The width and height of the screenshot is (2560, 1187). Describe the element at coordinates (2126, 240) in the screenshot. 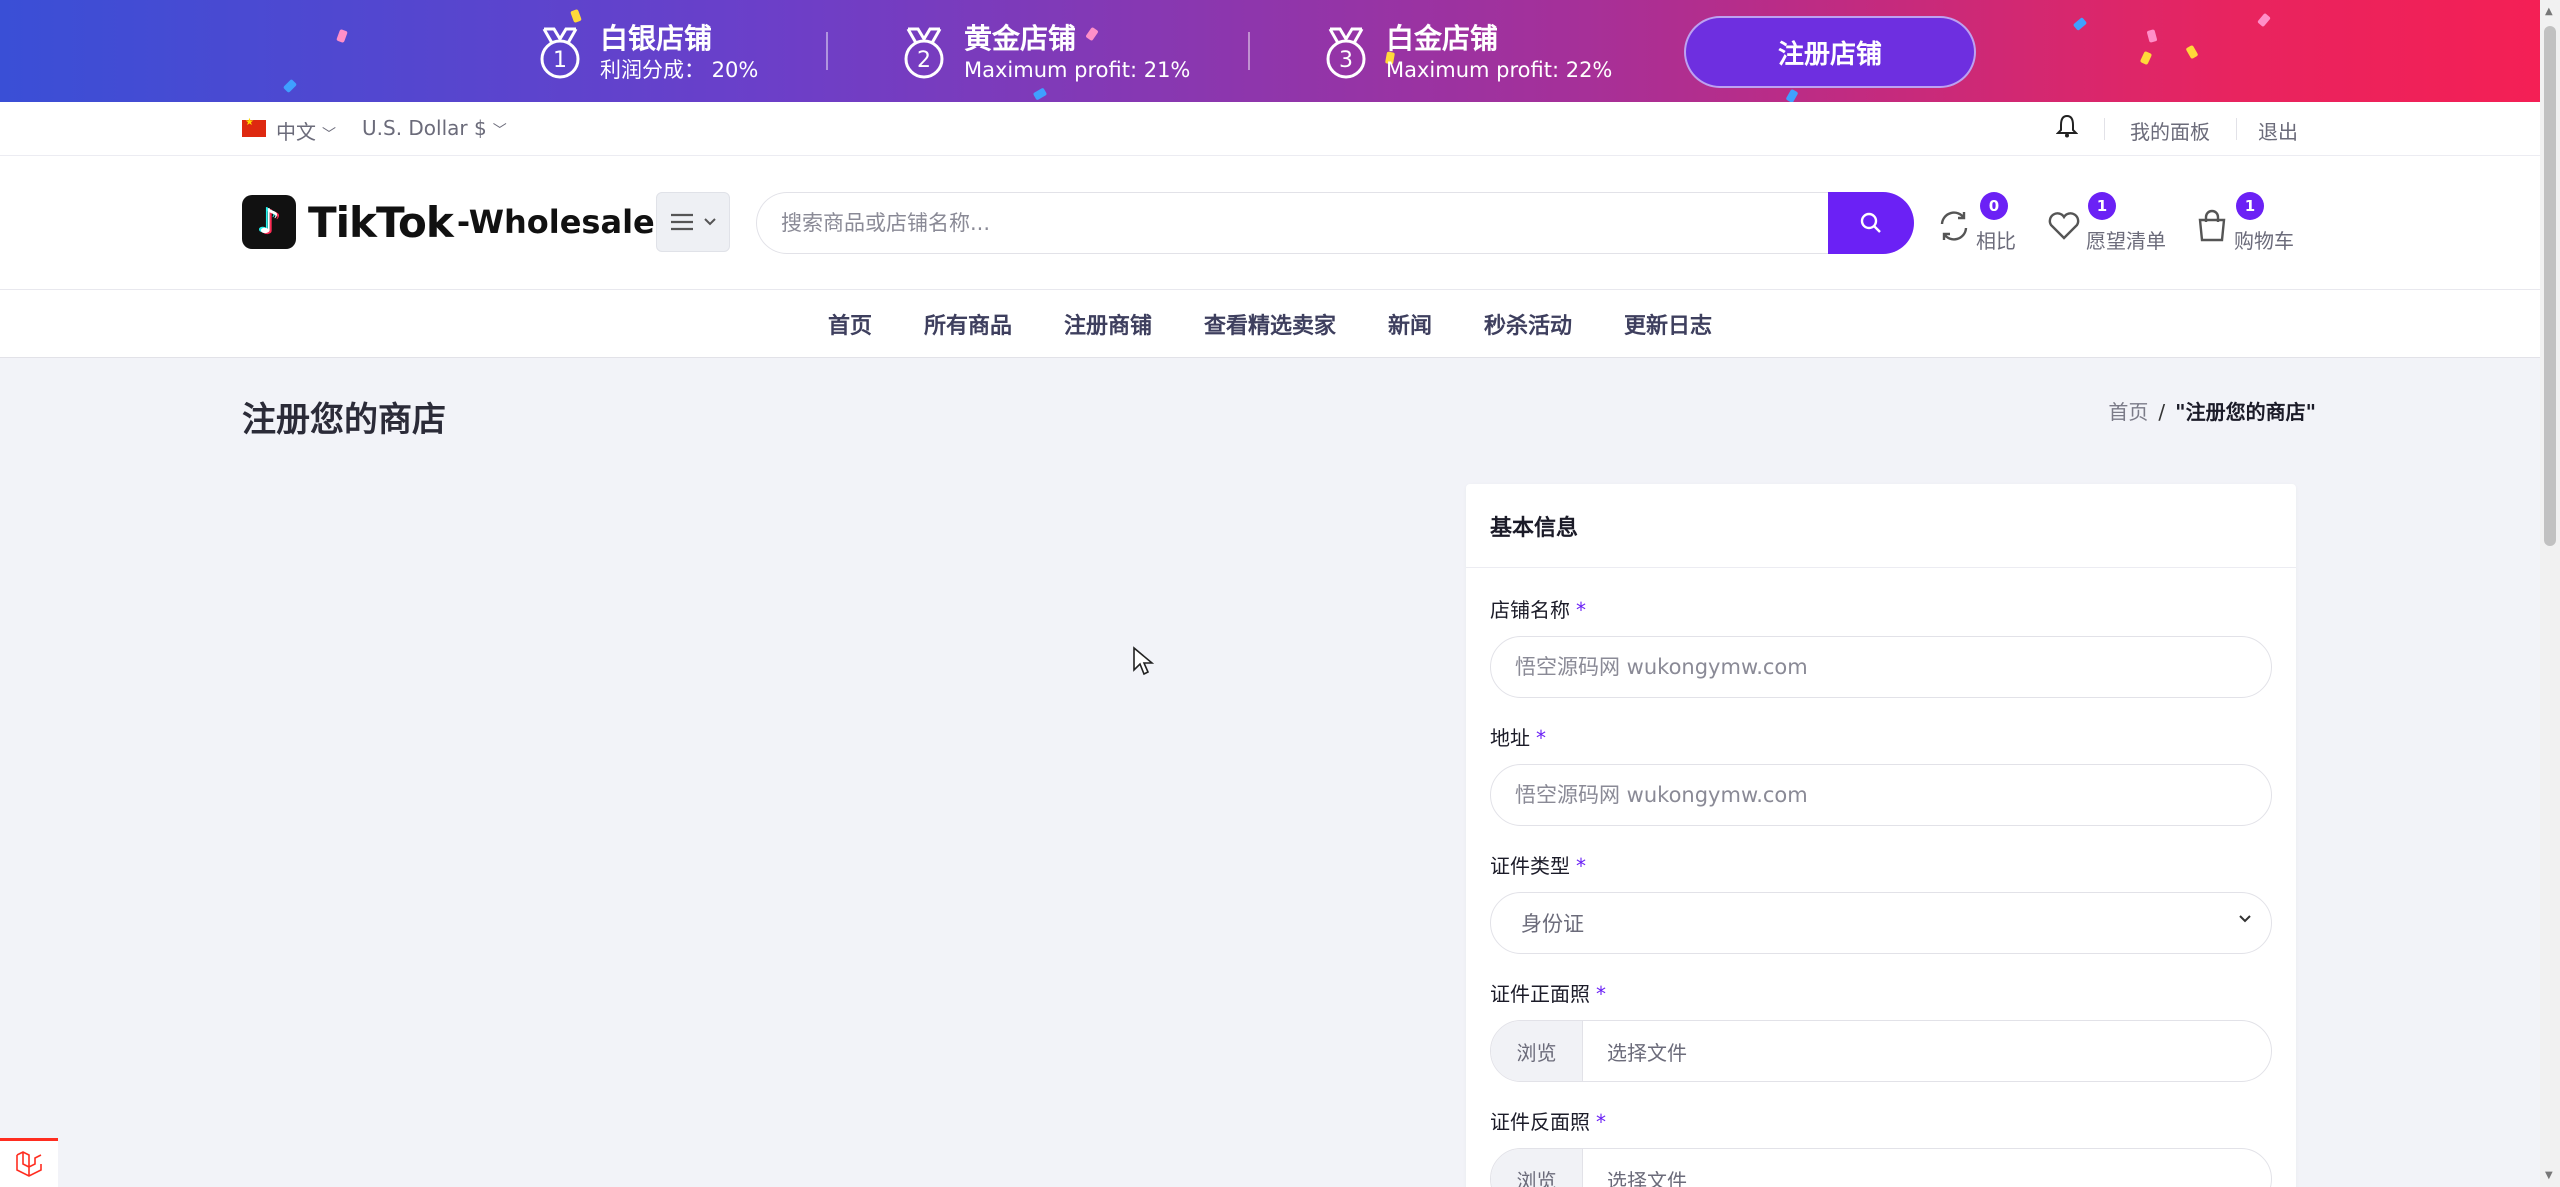

I see `wishlist-label: 愿望清单` at that location.